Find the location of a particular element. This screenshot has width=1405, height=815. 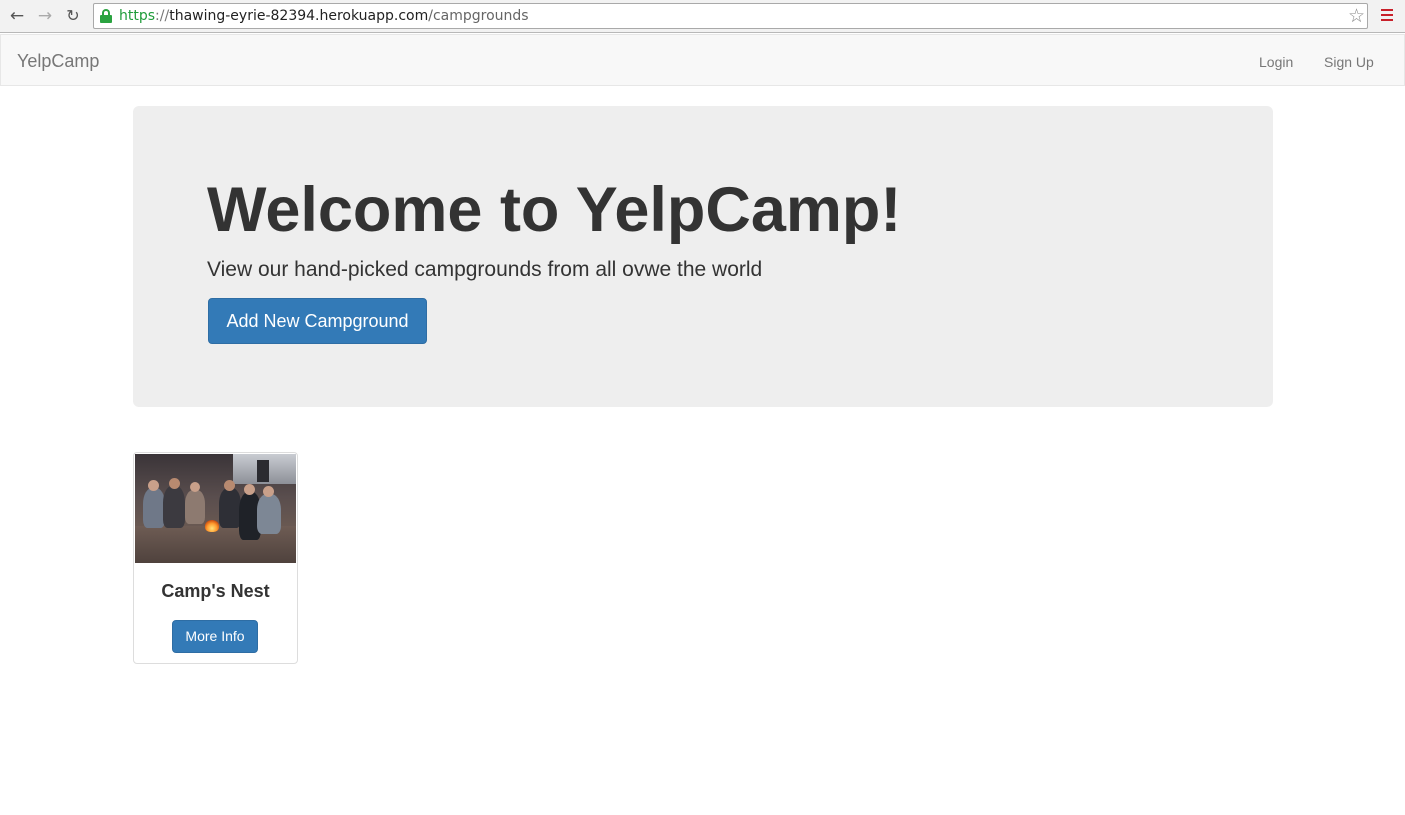

navbar-brand: YelpCamp is located at coordinates (58, 61).